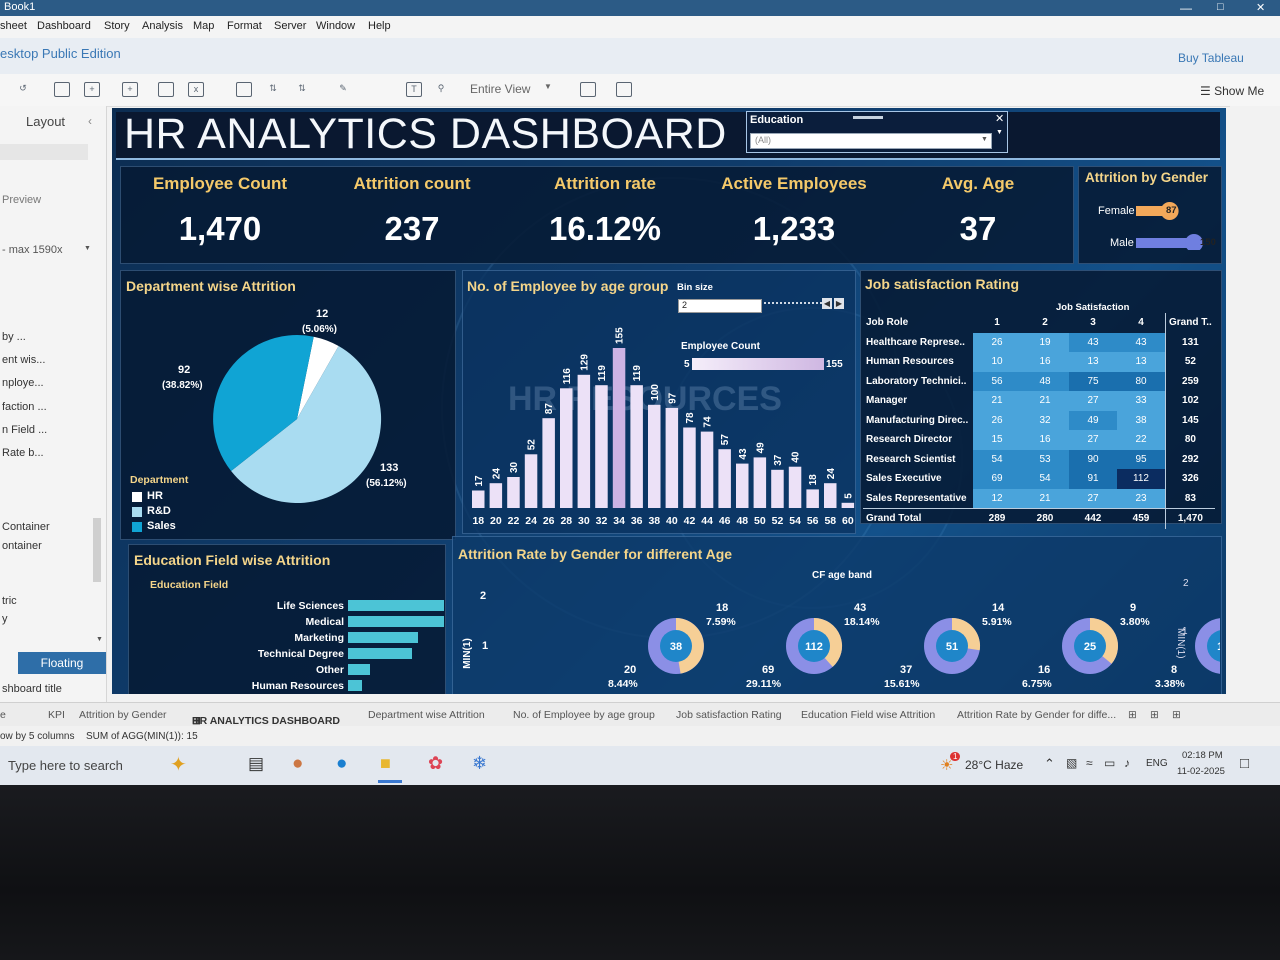 The width and height of the screenshot is (1280, 960). I want to click on menu-analysis: Analysis, so click(162, 26).